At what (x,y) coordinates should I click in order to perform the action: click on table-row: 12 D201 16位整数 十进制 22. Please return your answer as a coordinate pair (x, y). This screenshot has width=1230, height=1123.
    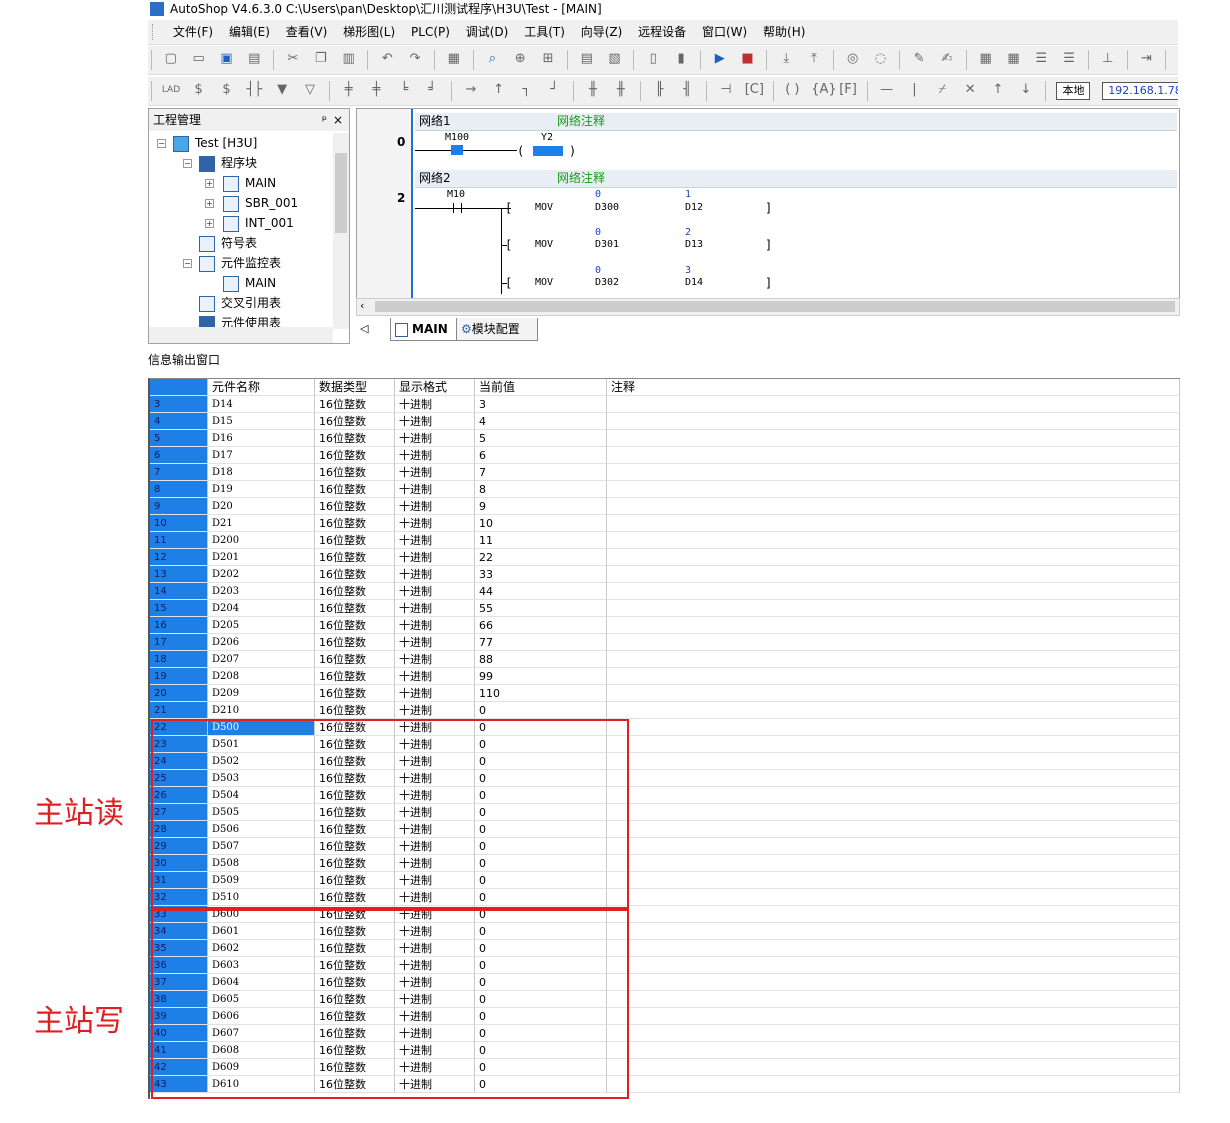
    Looking at the image, I should click on (665, 557).